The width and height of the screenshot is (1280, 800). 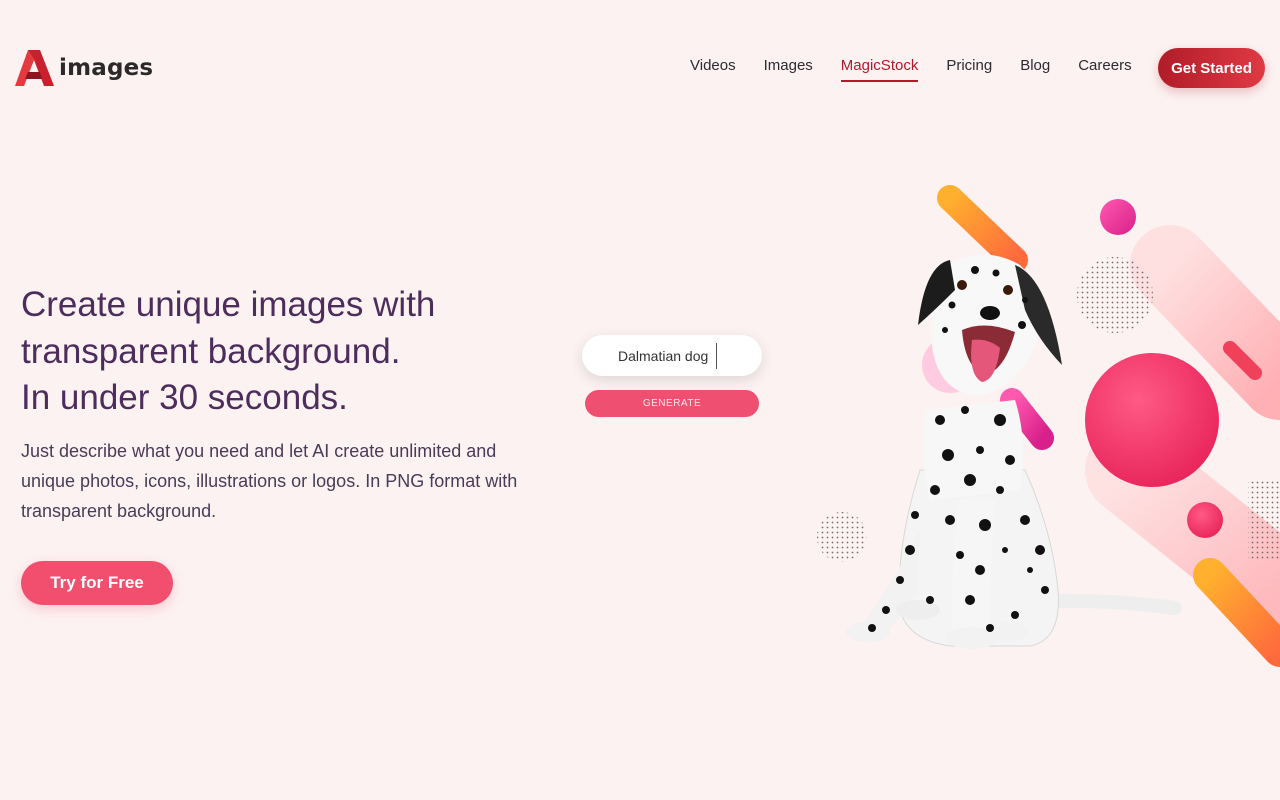 What do you see at coordinates (969, 69) in the screenshot?
I see `nav-pricing: Pricing` at bounding box center [969, 69].